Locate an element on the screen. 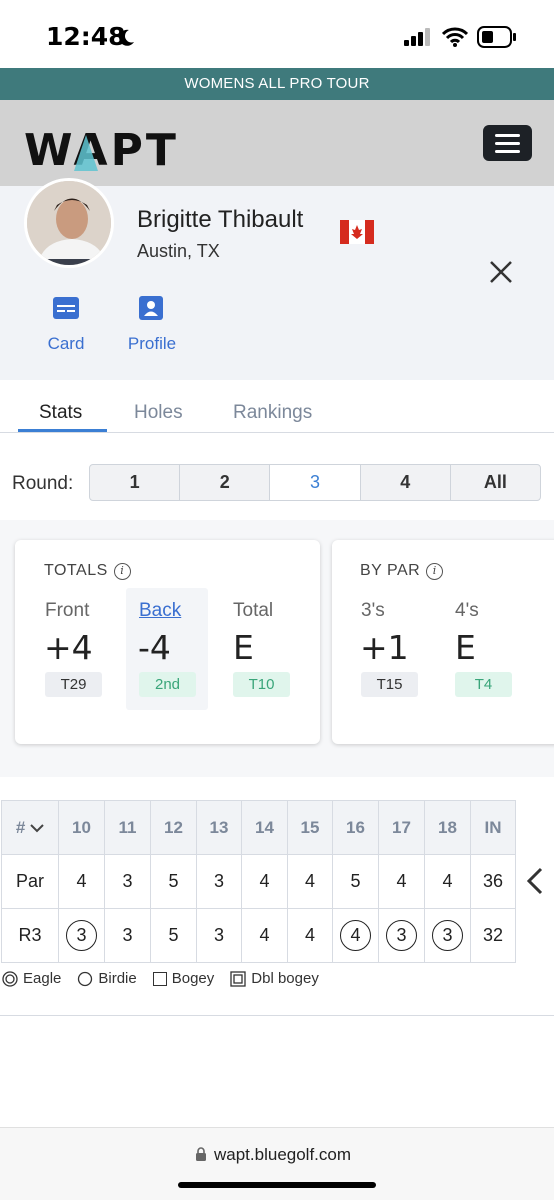  round-selector: 1 2 3 4 All is located at coordinates (315, 482).